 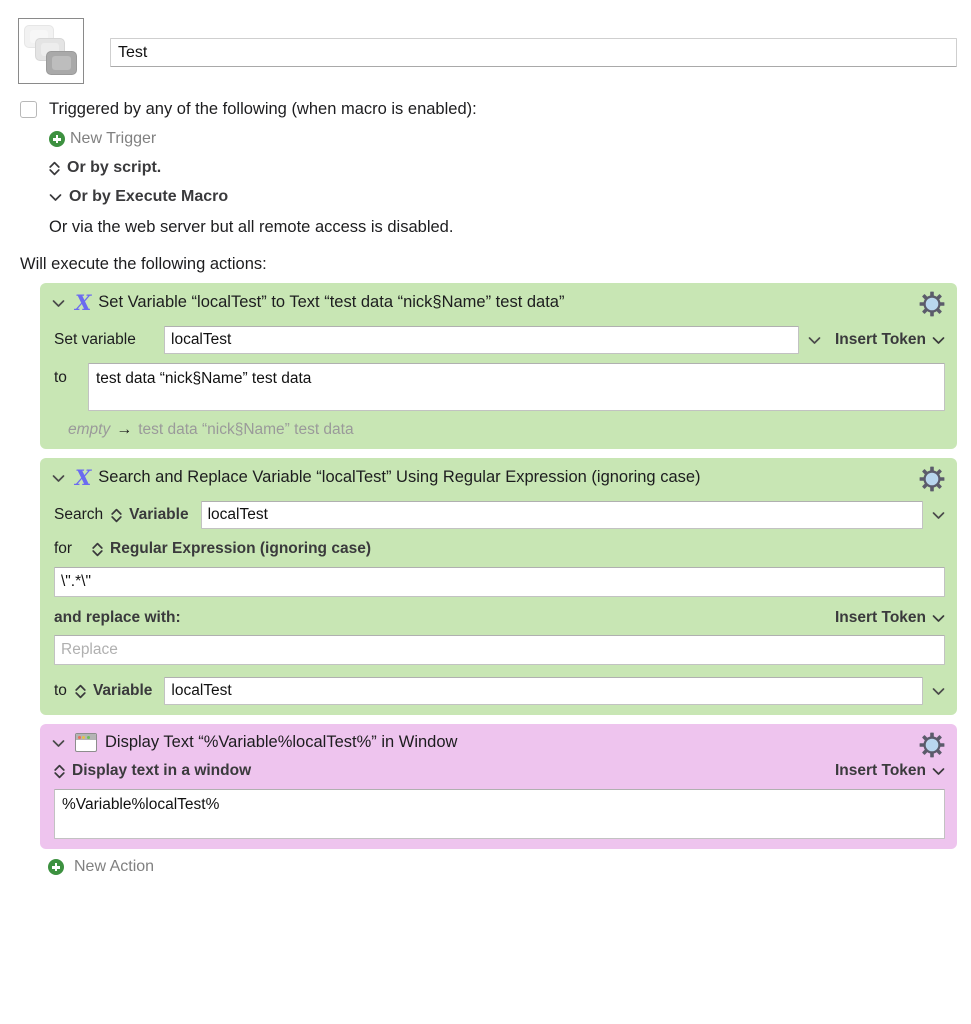 I want to click on destination-variable-value: localTest, so click(x=201, y=690).